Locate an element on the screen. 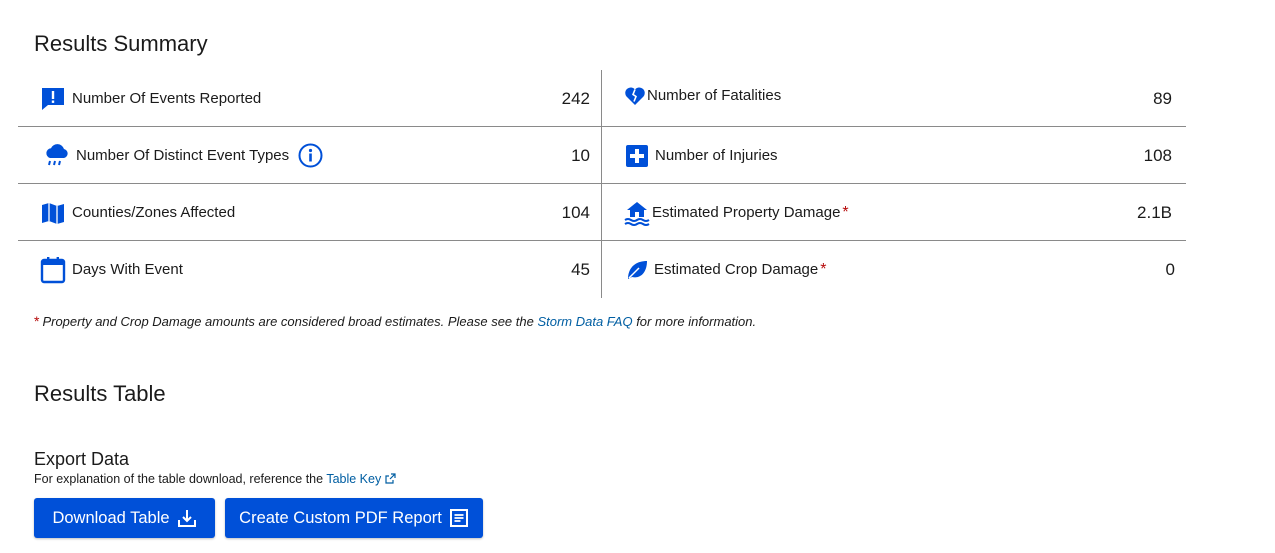 Image resolution: width=1275 pixels, height=553 pixels. stat-crop-damage: Estimated Crop Damage * 0 is located at coordinates (906, 269).